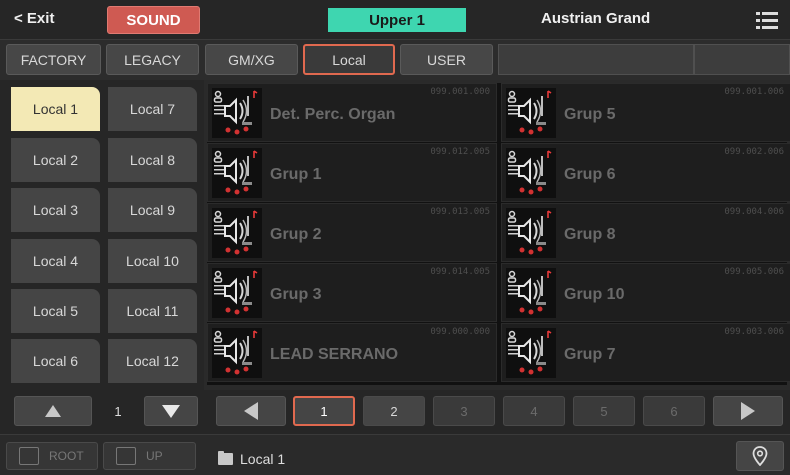  What do you see at coordinates (604, 411) in the screenshot?
I see `page-5-button: 5` at bounding box center [604, 411].